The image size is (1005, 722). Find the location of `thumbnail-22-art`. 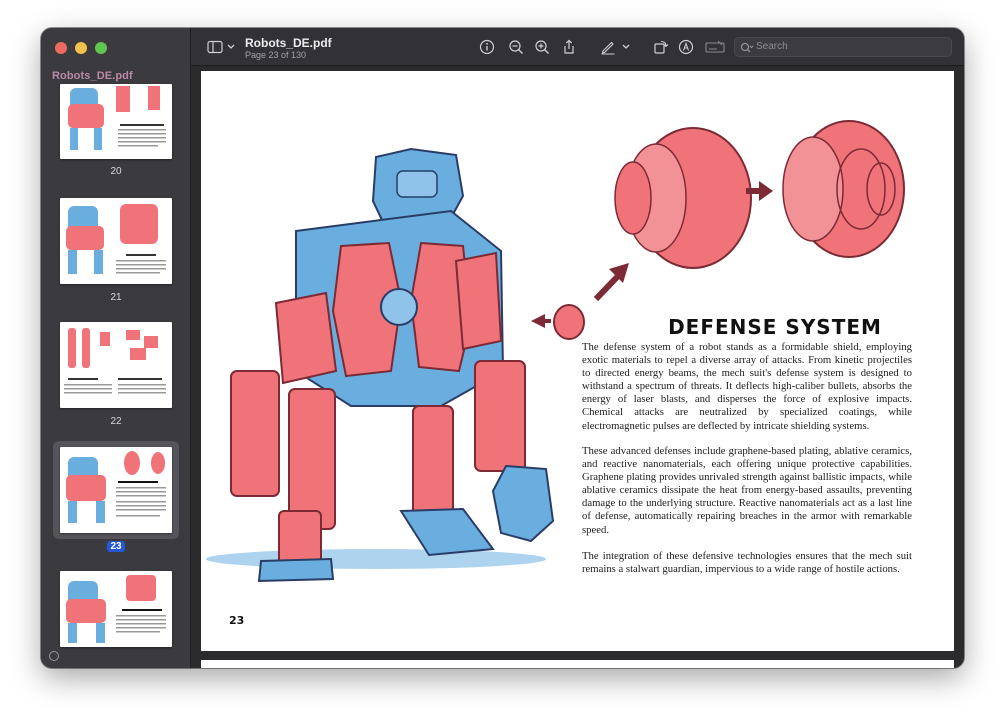

thumbnail-22-art is located at coordinates (115, 361).